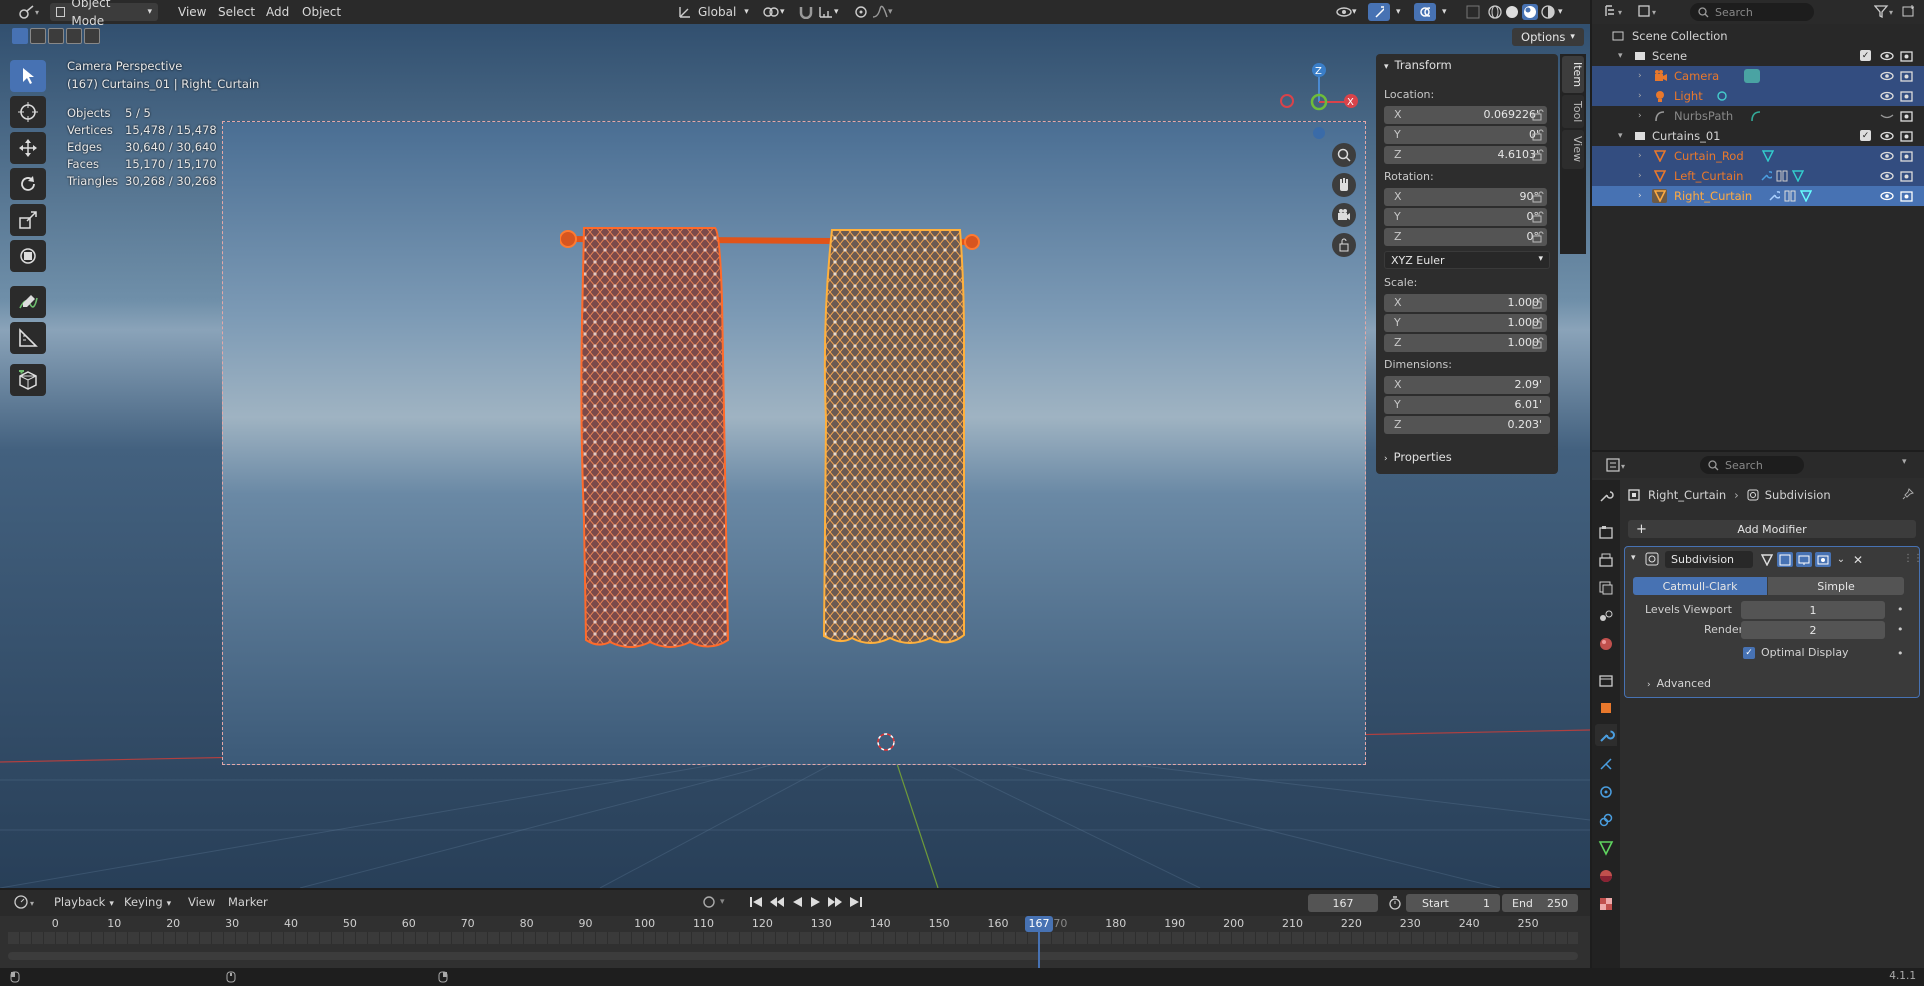 The height and width of the screenshot is (986, 1924). I want to click on data-tab-icon, so click(1606, 848).